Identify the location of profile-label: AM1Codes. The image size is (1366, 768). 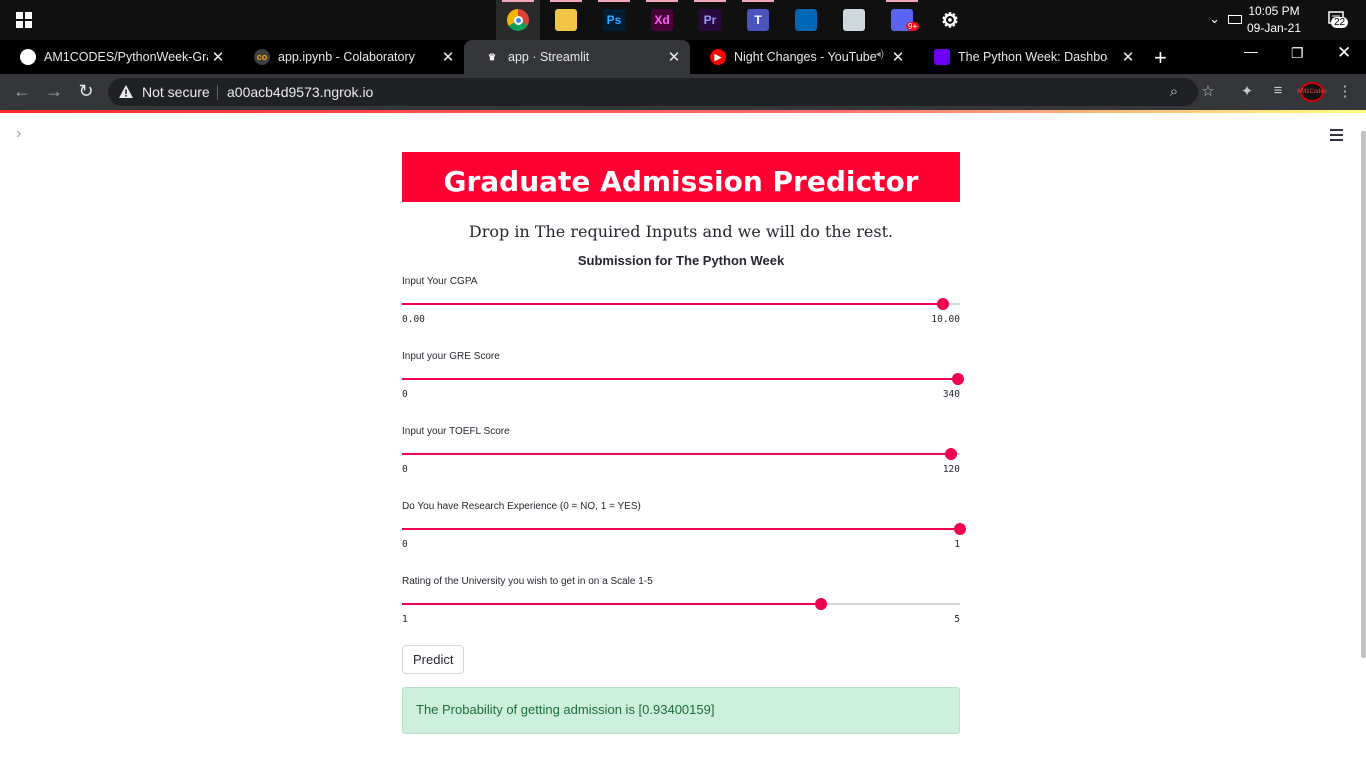
(1312, 92).